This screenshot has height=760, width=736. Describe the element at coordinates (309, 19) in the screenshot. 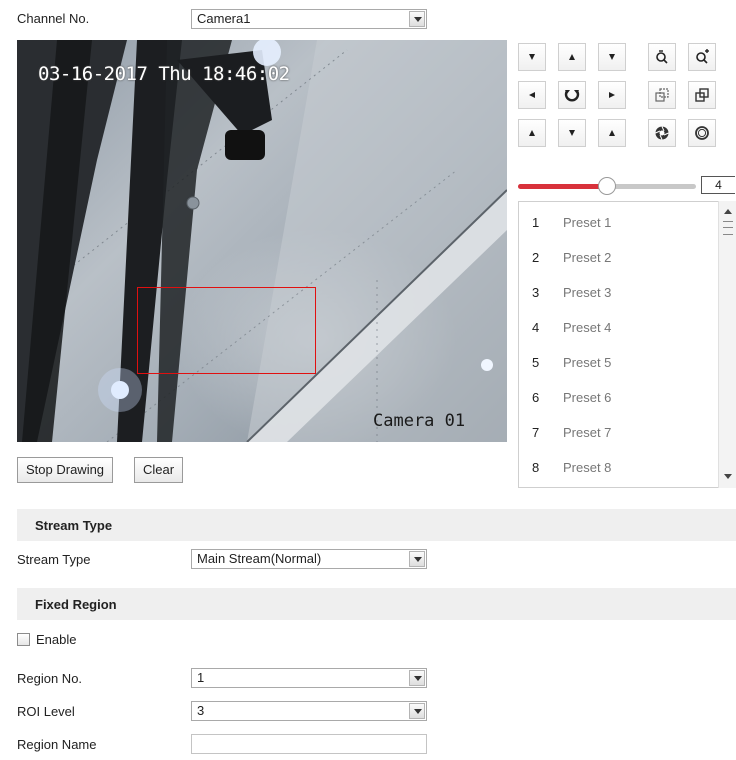

I see `channel-select: Camera1` at that location.